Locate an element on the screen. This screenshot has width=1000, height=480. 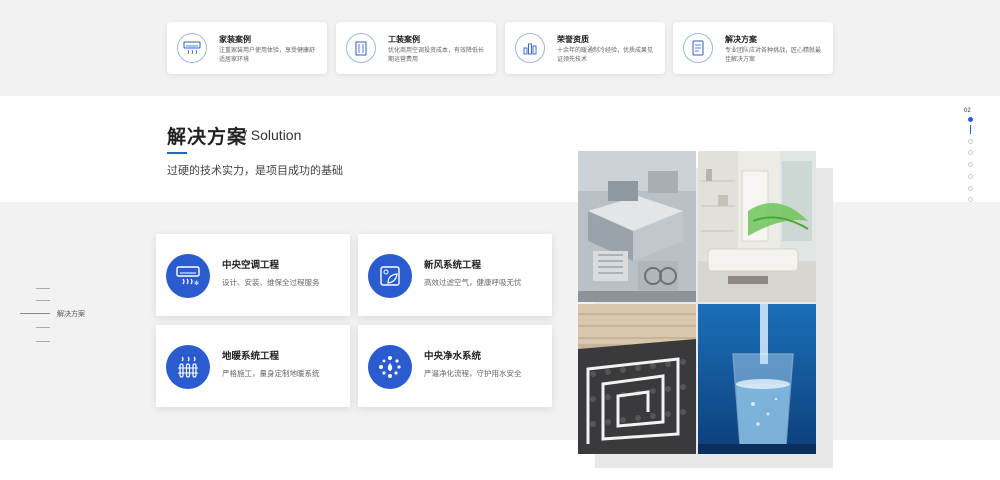
building-icon is located at coordinates (361, 48).